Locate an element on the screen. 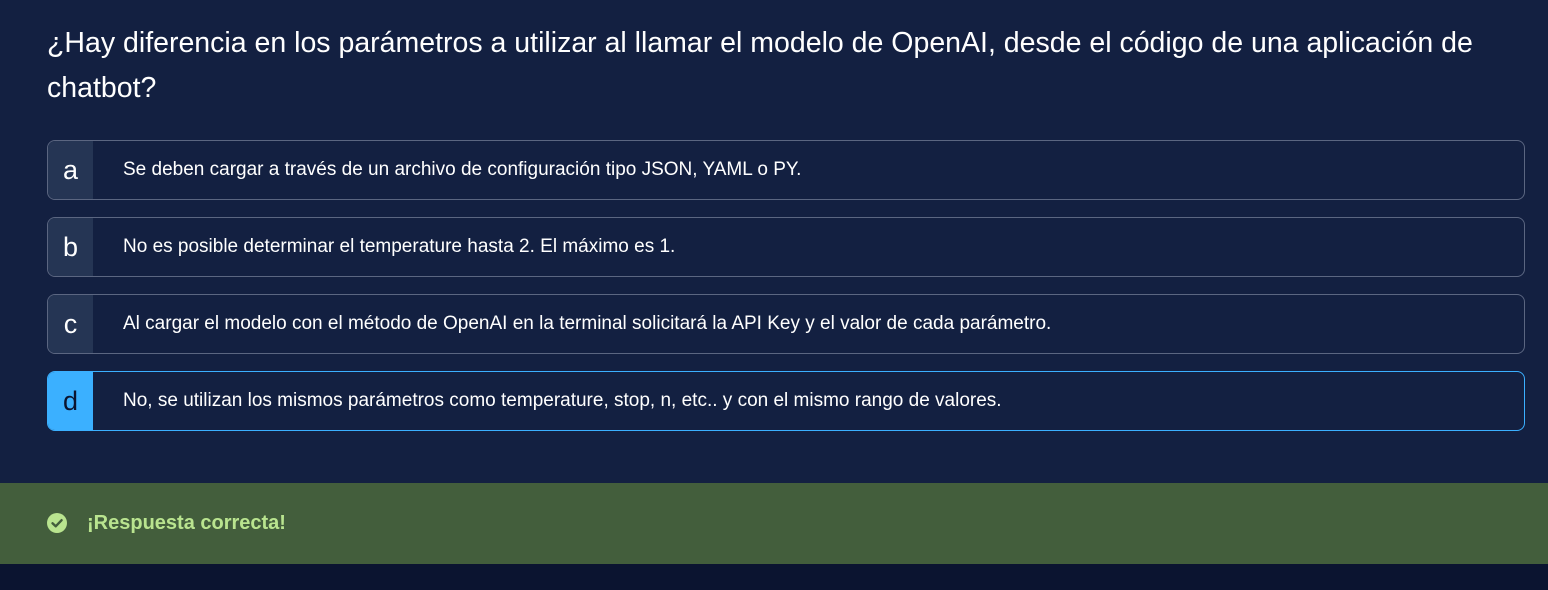 The image size is (1548, 590). option-letter: b is located at coordinates (70, 247).